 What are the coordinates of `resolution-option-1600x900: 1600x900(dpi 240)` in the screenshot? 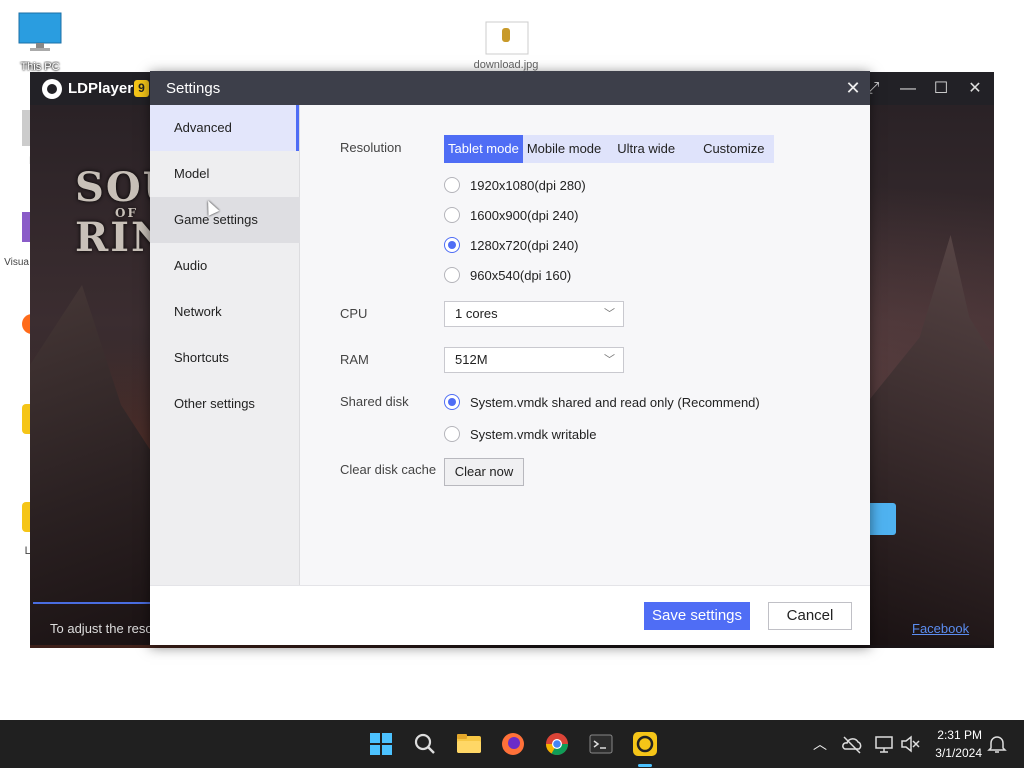 It's located at (511, 215).